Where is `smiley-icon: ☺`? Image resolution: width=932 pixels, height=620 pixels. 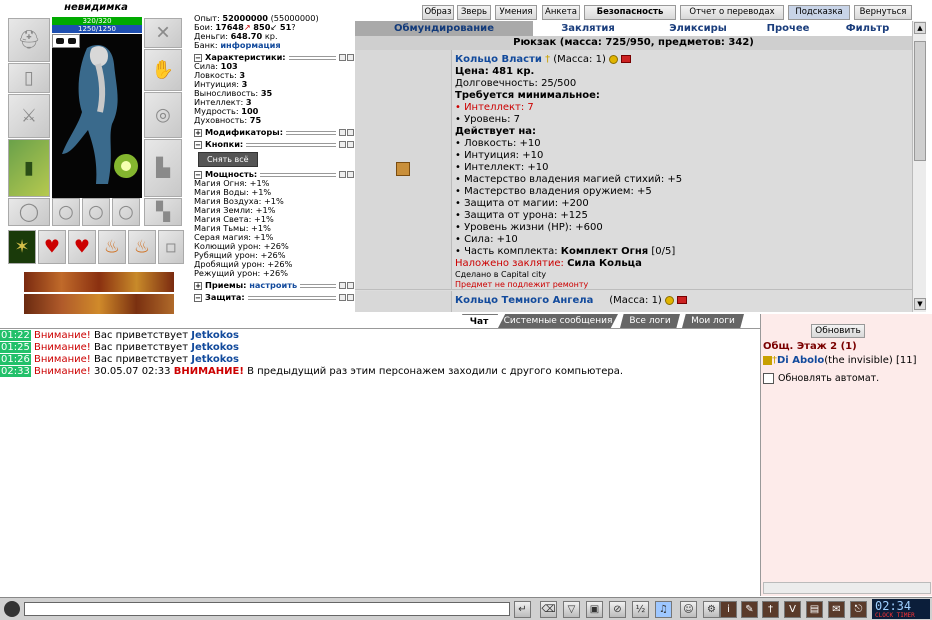 smiley-icon: ☺ is located at coordinates (688, 609).